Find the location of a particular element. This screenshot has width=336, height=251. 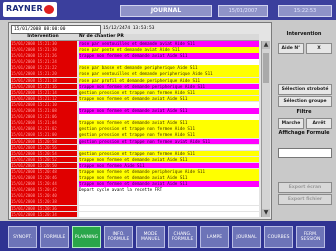

toolbar-button-label: MODE MANUEL is located at coordinates (150, 237).